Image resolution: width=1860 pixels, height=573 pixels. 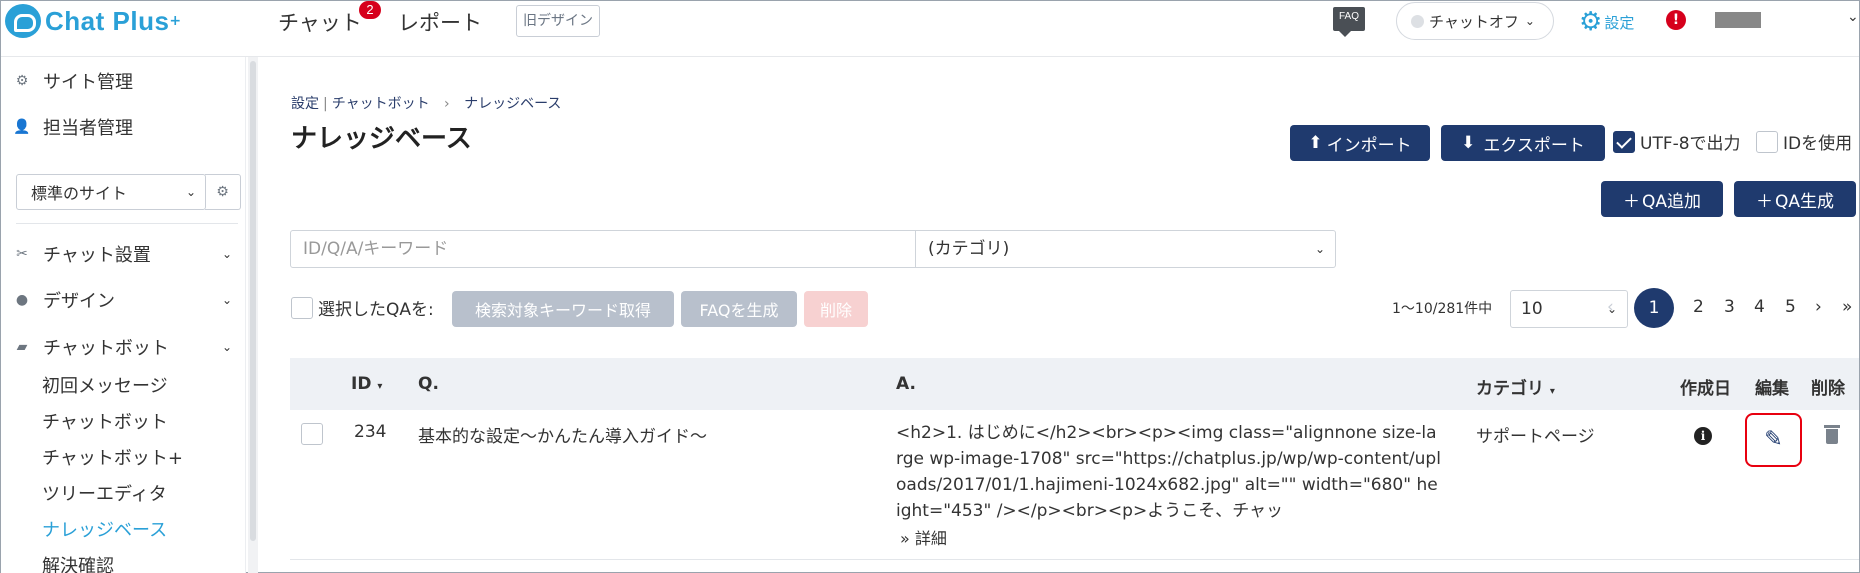 I want to click on bulk-select-checkbox: 選択したQAを:, so click(x=362, y=307).